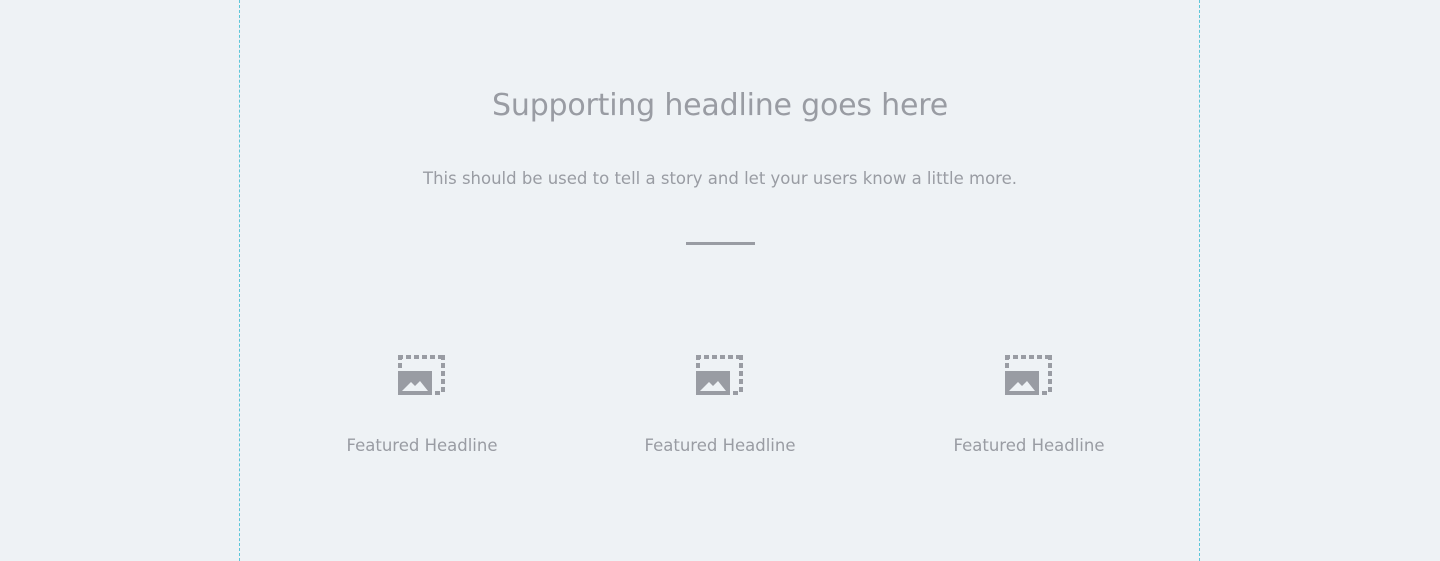 The width and height of the screenshot is (1440, 561). What do you see at coordinates (1029, 404) in the screenshot?
I see `feature-item-3: Featured Headline` at bounding box center [1029, 404].